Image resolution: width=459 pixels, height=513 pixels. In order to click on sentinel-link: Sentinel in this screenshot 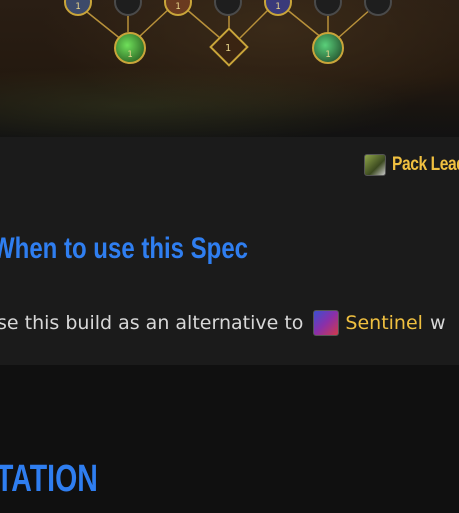, I will do `click(384, 323)`.